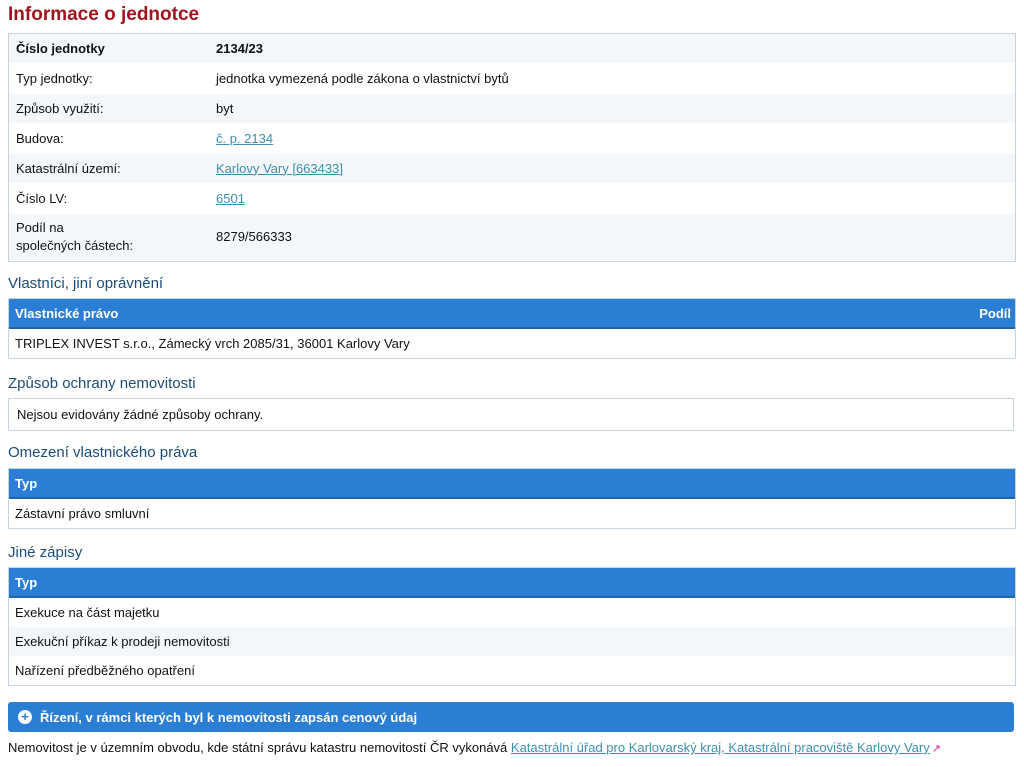  What do you see at coordinates (75, 245) in the screenshot?
I see `info-label-line: společných částech:` at bounding box center [75, 245].